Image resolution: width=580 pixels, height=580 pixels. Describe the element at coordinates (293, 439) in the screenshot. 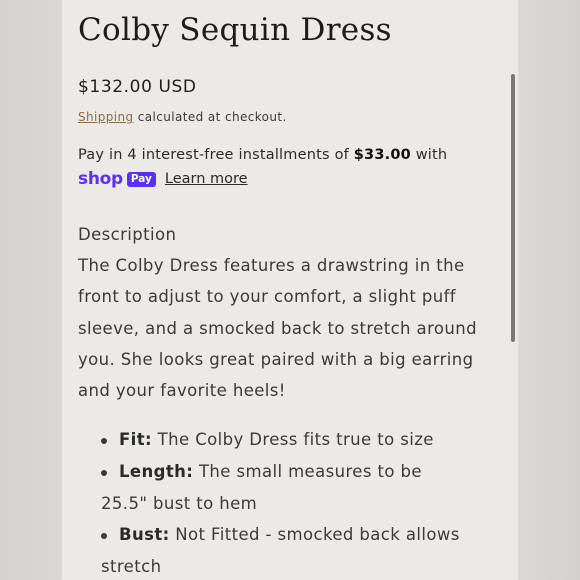

I see `detail-text: The Colby Dress fits true to size` at that location.